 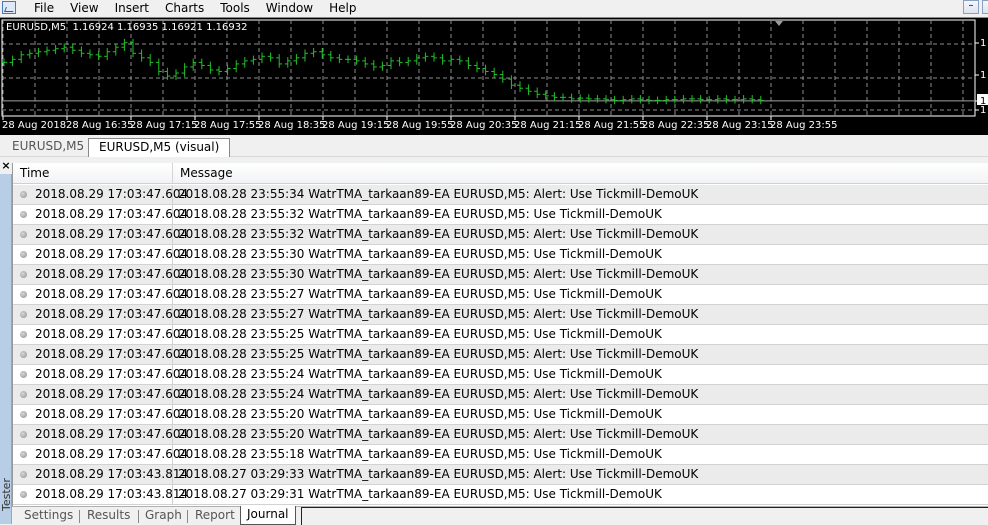 What do you see at coordinates (160, 27) in the screenshot?
I see `chart-ohlc-values: 1.16924 1.16935 1.16921 1.16932` at bounding box center [160, 27].